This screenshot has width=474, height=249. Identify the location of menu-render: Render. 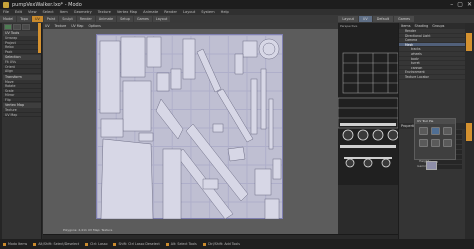
(170, 12).